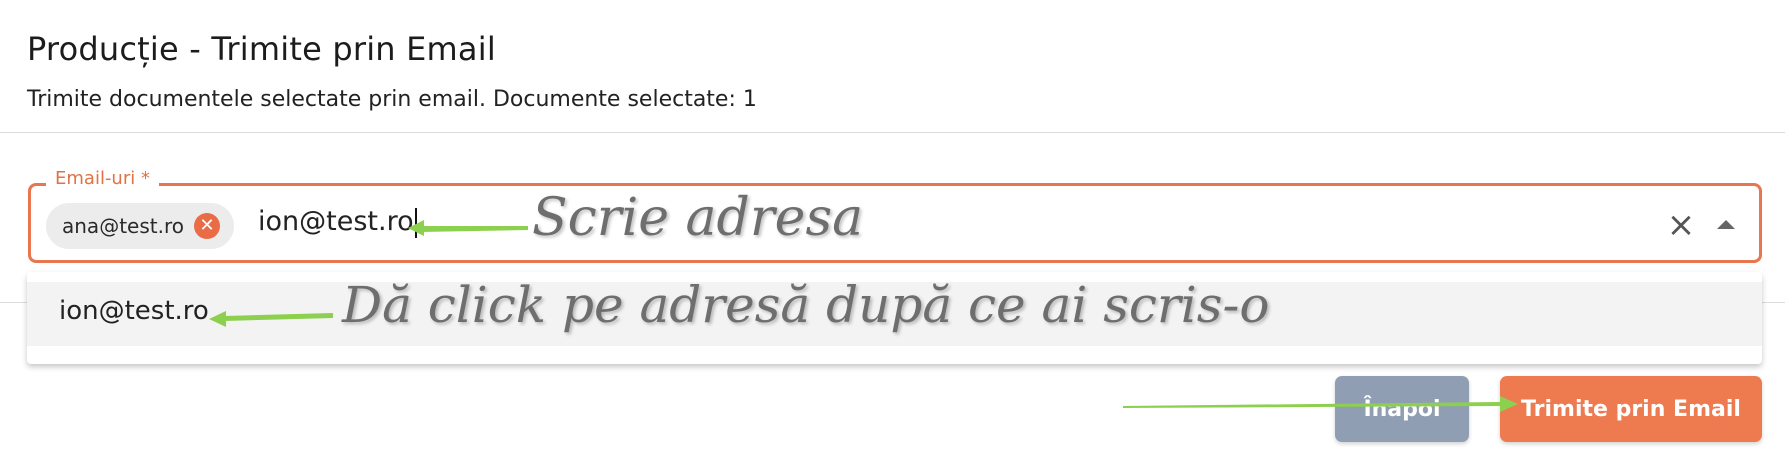 This screenshot has height=467, width=1785. I want to click on annotation-click-hint: Dă click pe adresă după ce ai scris-o, so click(806, 305).